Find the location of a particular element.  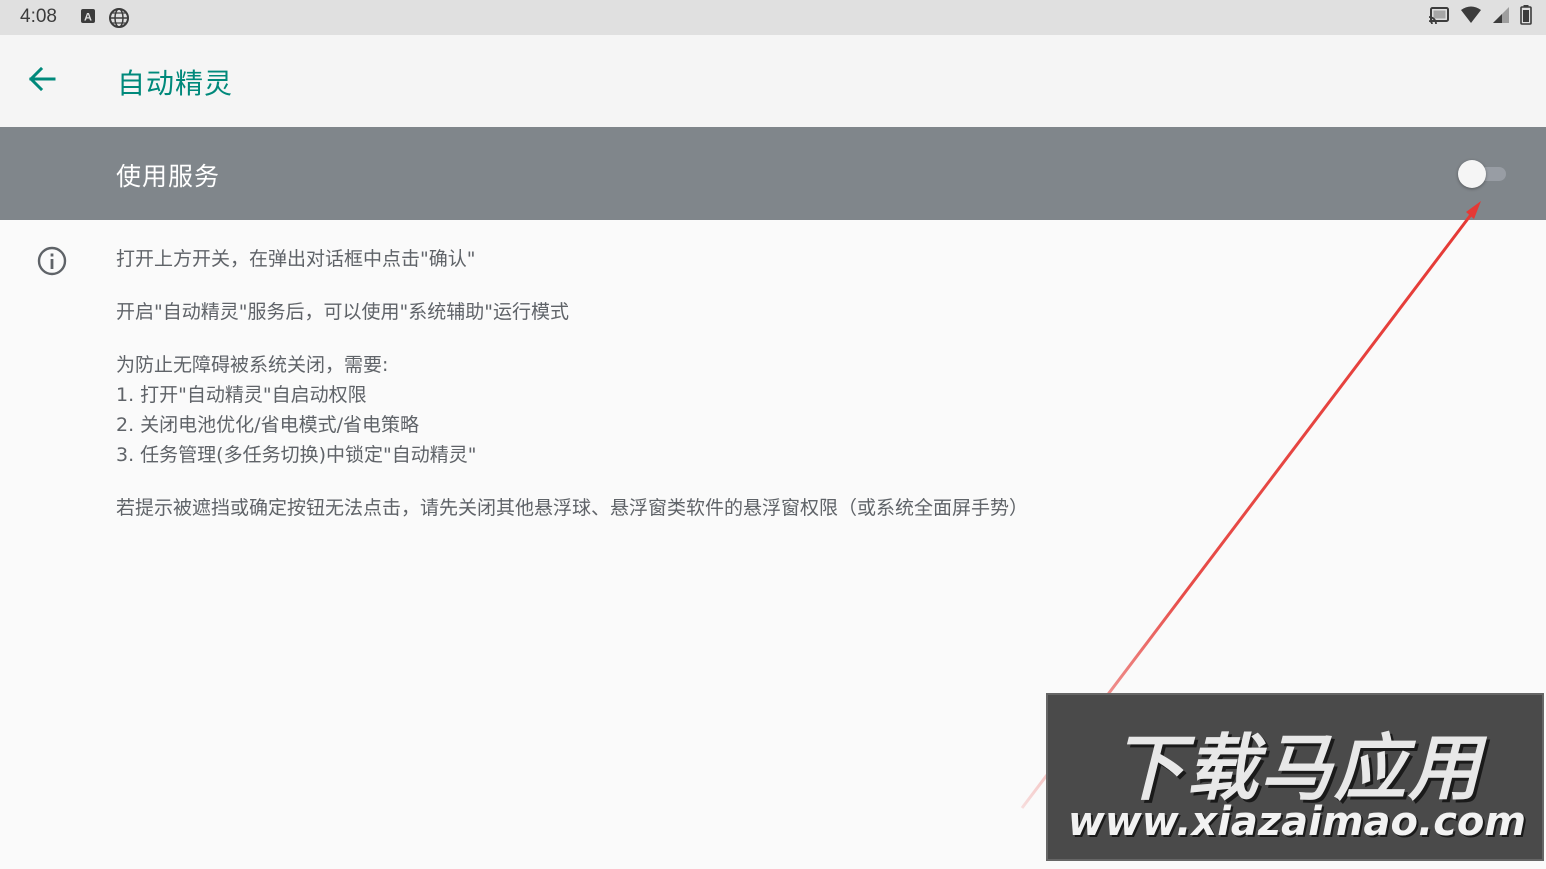

app-bar: 自动精灵 is located at coordinates (773, 81).